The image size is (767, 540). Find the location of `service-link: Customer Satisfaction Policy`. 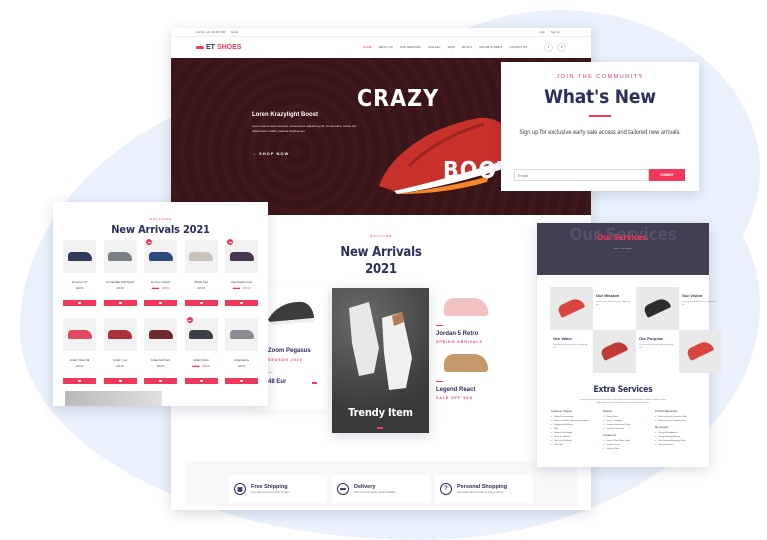

service-link: Customer Satisfaction Policy is located at coordinates (622, 425).